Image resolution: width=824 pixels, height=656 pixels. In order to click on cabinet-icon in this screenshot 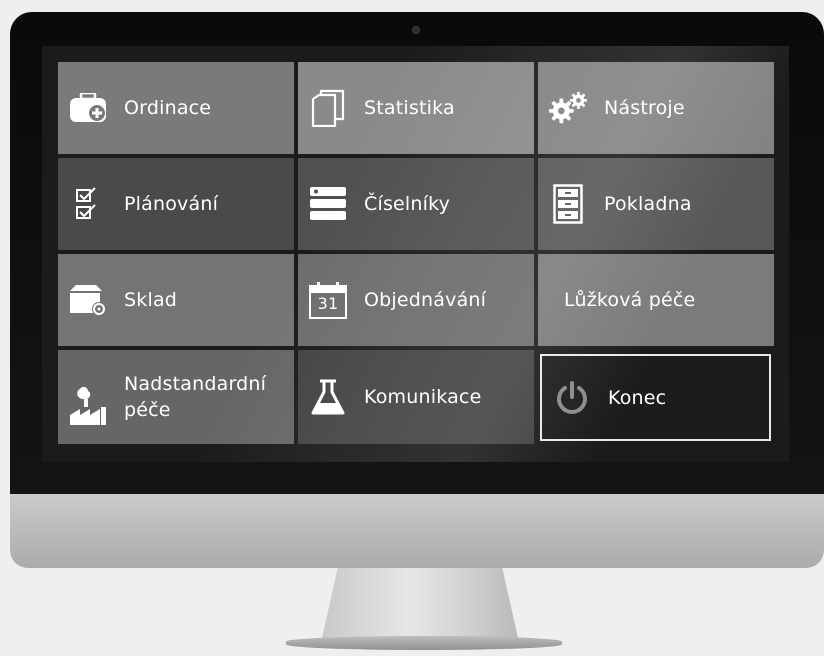, I will do `click(568, 204)`.